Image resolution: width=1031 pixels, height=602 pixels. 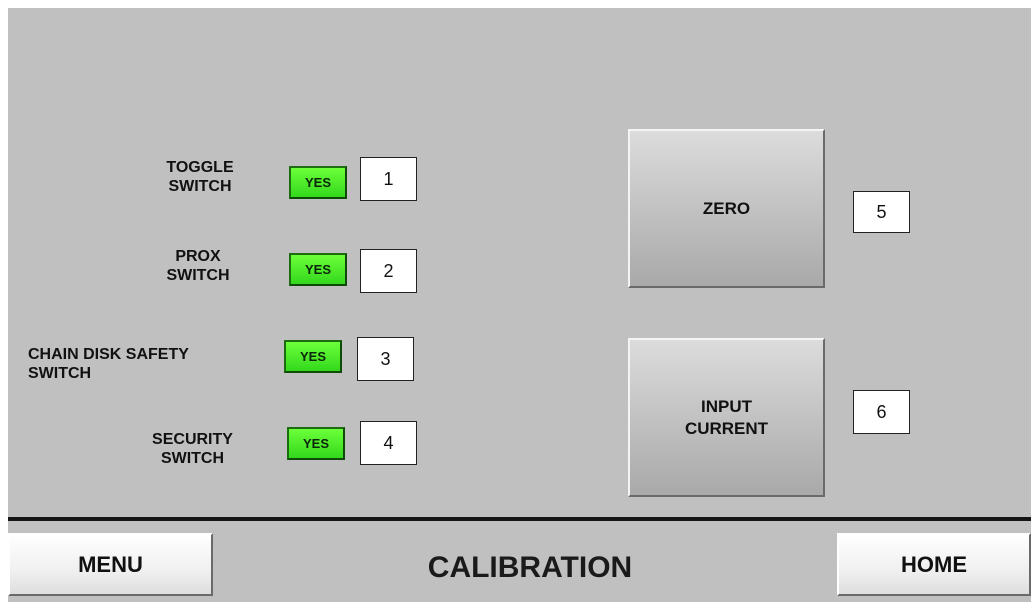 What do you see at coordinates (192, 449) in the screenshot?
I see `security-switch-label: SECURITY SWITCH` at bounding box center [192, 449].